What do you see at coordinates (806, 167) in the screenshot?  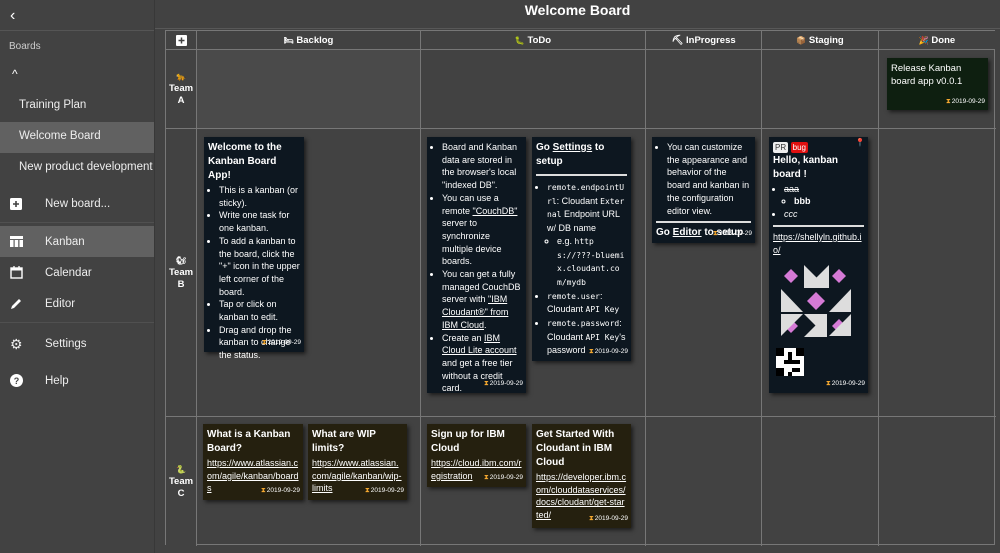 I see `card-title: Hello, kanban board !` at bounding box center [806, 167].